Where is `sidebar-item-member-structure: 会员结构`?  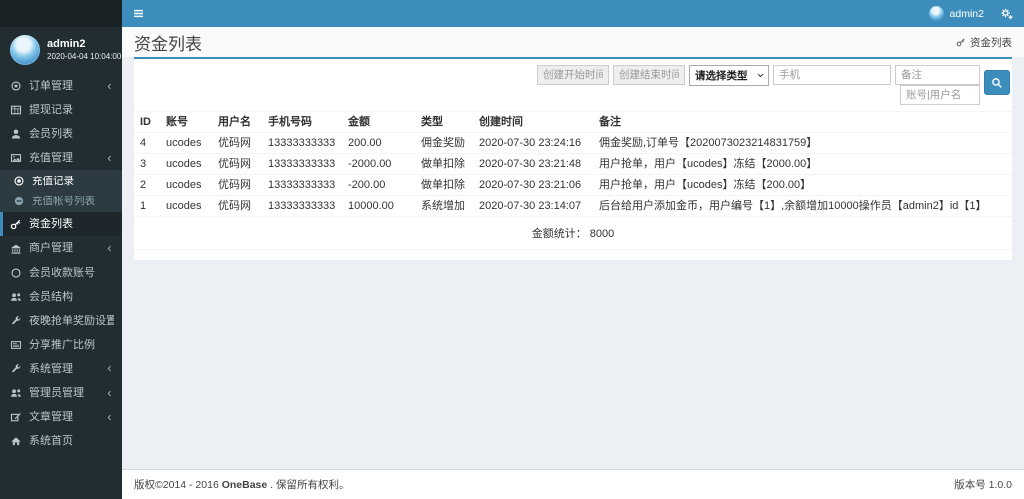 sidebar-item-member-structure: 会员结构 is located at coordinates (61, 297).